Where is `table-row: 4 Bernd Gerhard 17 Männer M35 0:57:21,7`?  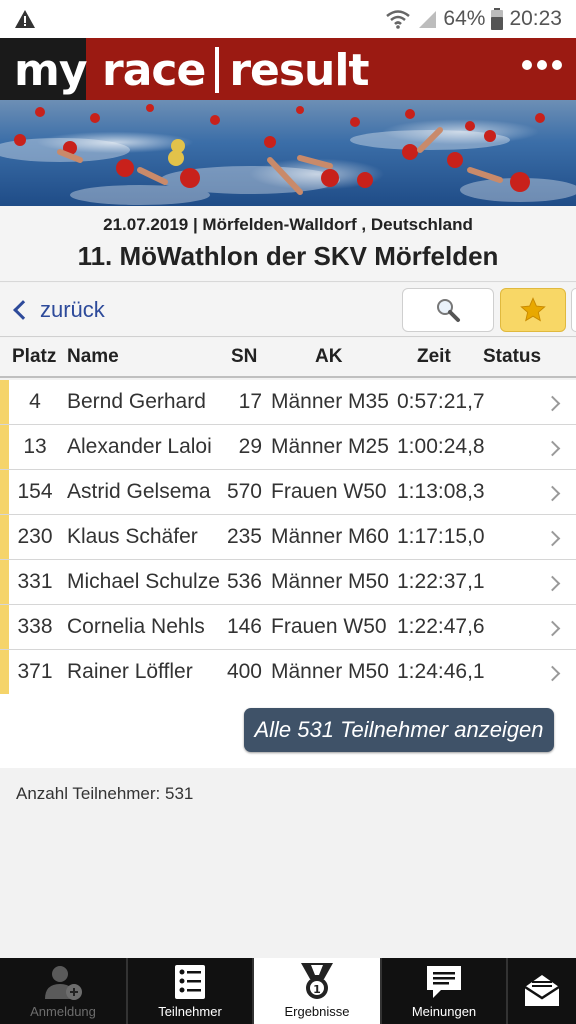 table-row: 4 Bernd Gerhard 17 Männer M35 0:57:21,7 is located at coordinates (288, 402).